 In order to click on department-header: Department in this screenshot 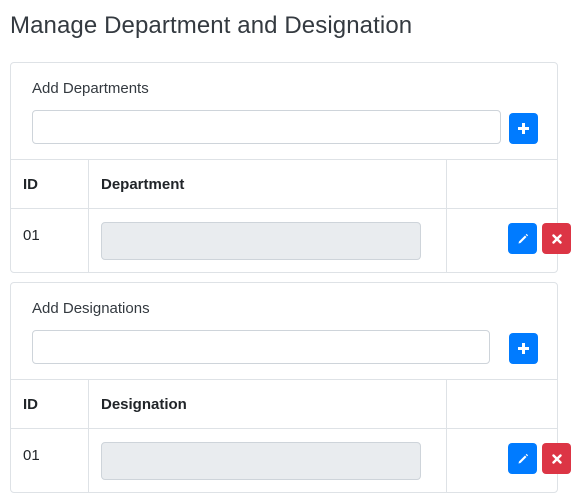, I will do `click(267, 184)`.